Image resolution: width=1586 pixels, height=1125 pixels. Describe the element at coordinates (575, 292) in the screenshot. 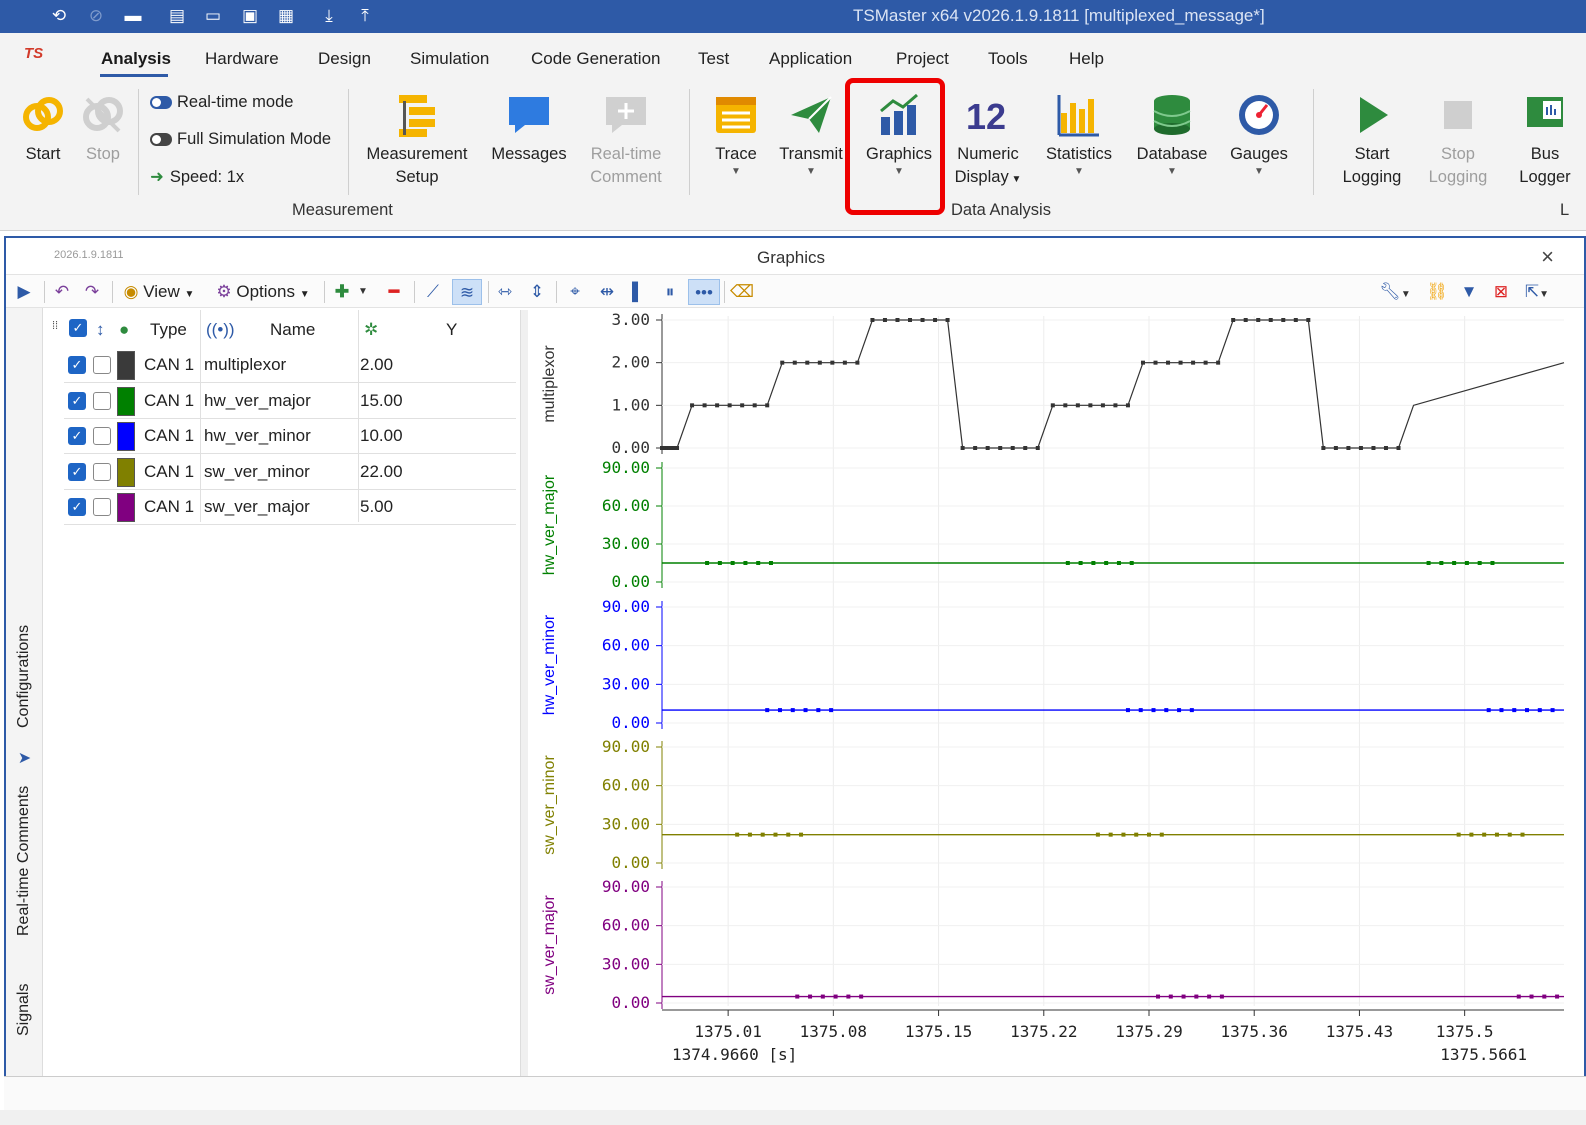

I see `cursor-crosshair-icon: ⌖` at that location.